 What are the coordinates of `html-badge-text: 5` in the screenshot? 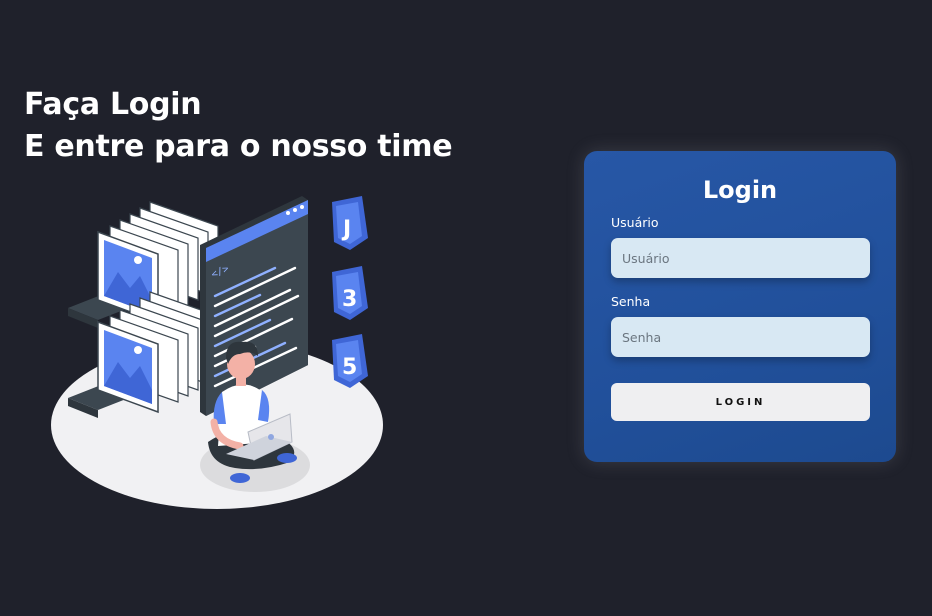 It's located at (349, 367).